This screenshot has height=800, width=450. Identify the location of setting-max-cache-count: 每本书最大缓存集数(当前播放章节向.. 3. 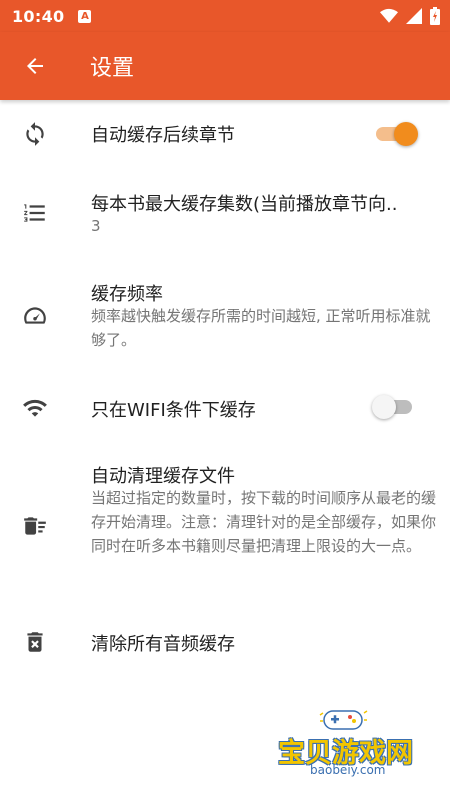
(225, 208).